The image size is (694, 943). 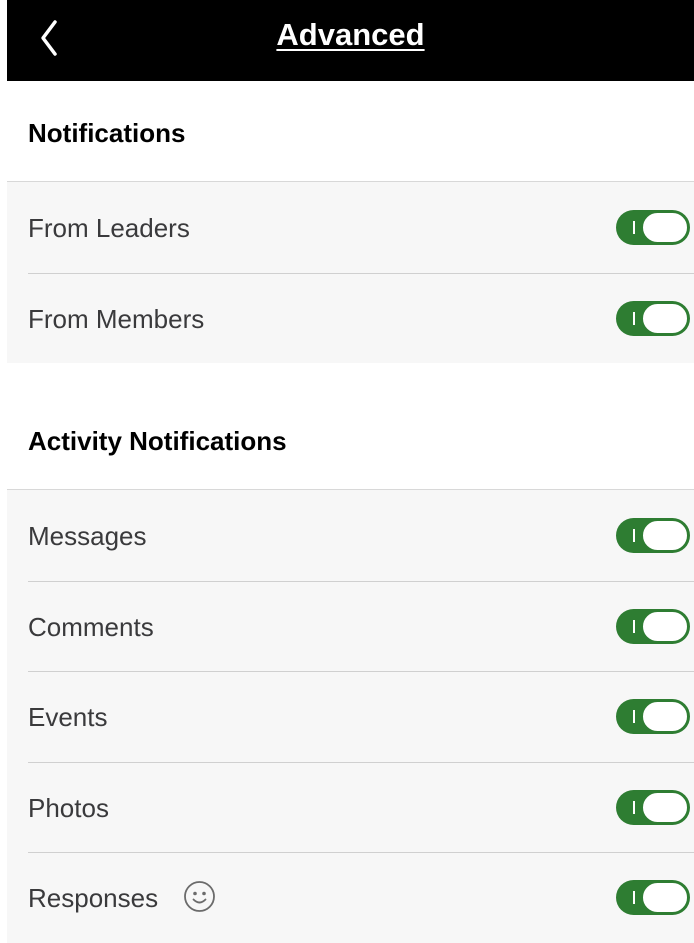 What do you see at coordinates (157, 441) in the screenshot?
I see `section-title: Activity Notifications` at bounding box center [157, 441].